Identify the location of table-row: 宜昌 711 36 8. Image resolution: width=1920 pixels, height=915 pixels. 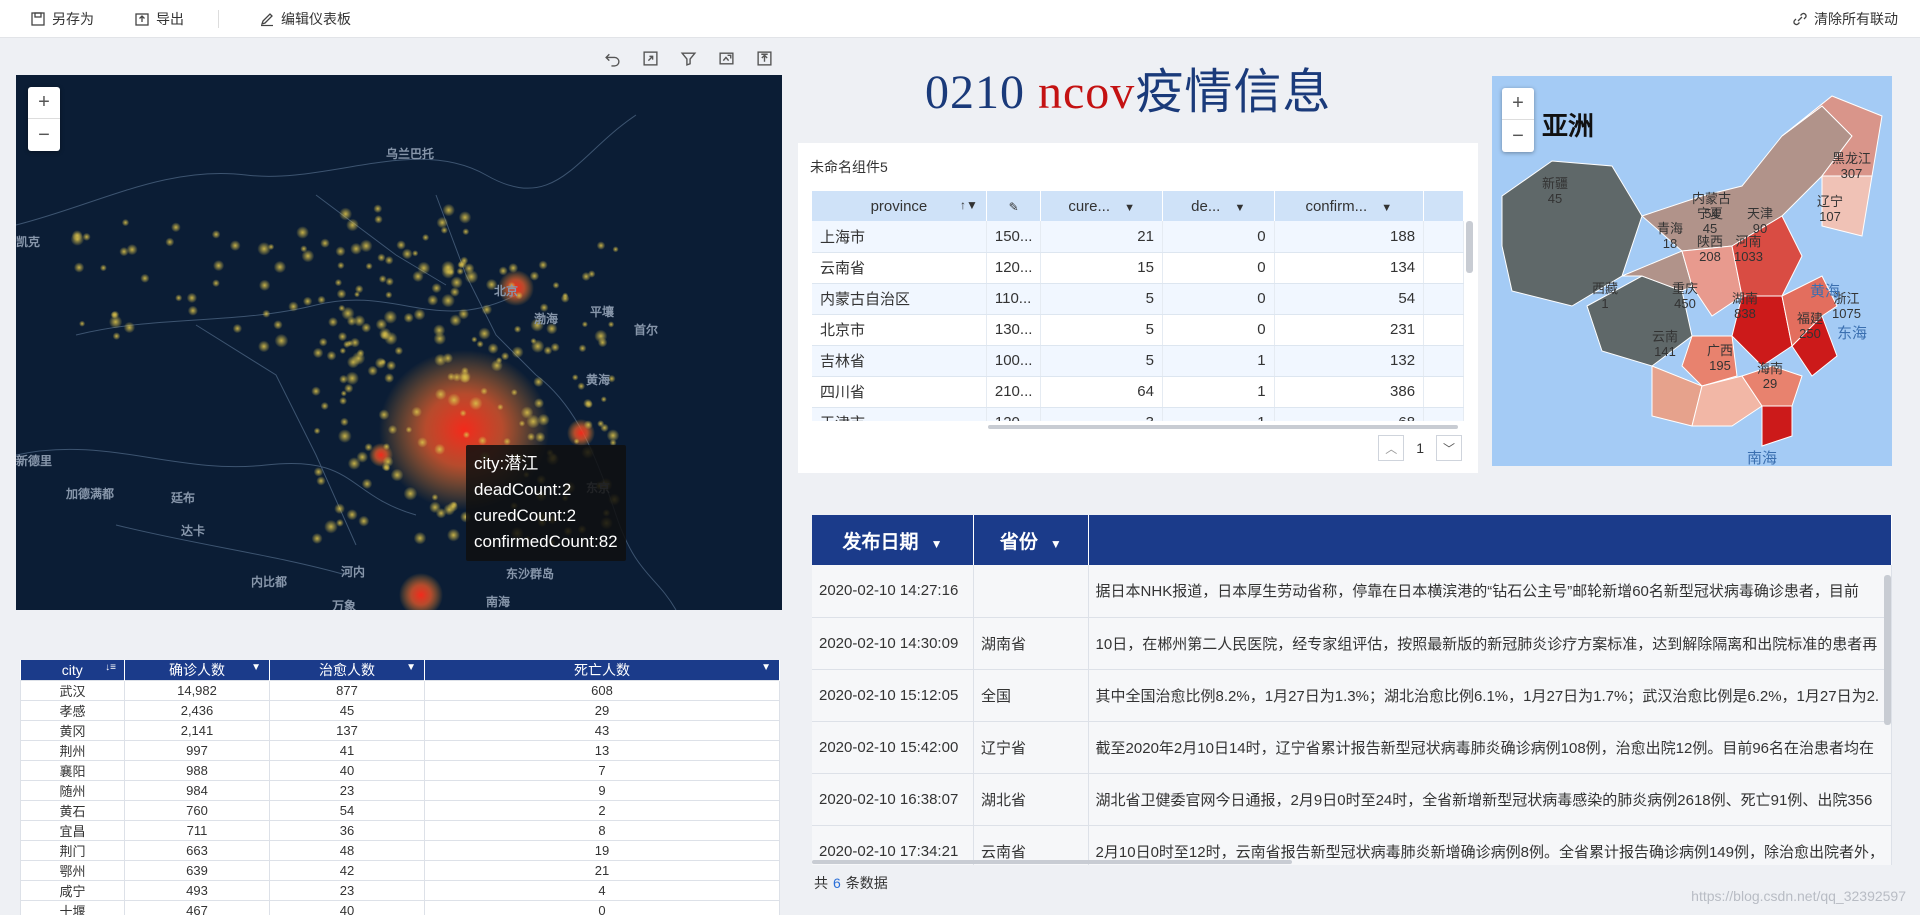
(400, 830).